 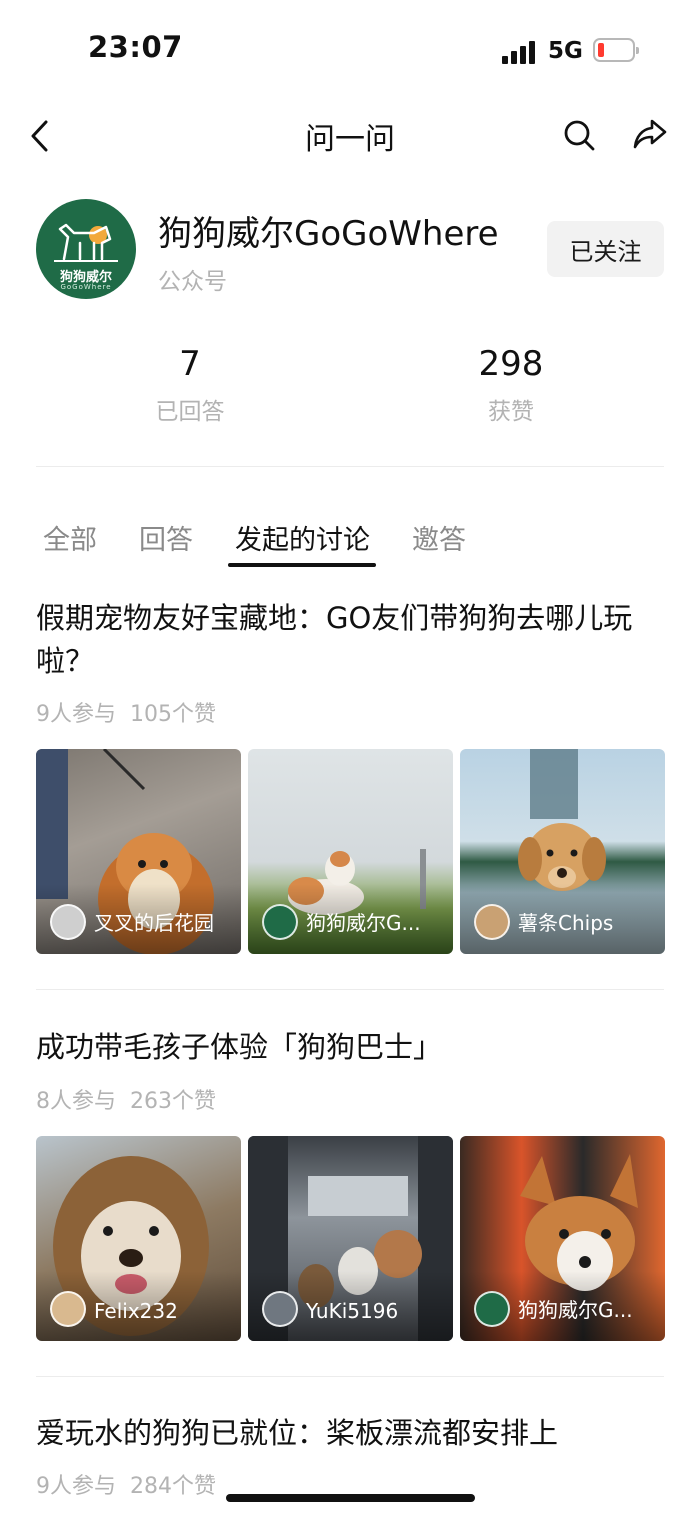 I want to click on post-image: 叉叉的后花园, so click(x=138, y=851).